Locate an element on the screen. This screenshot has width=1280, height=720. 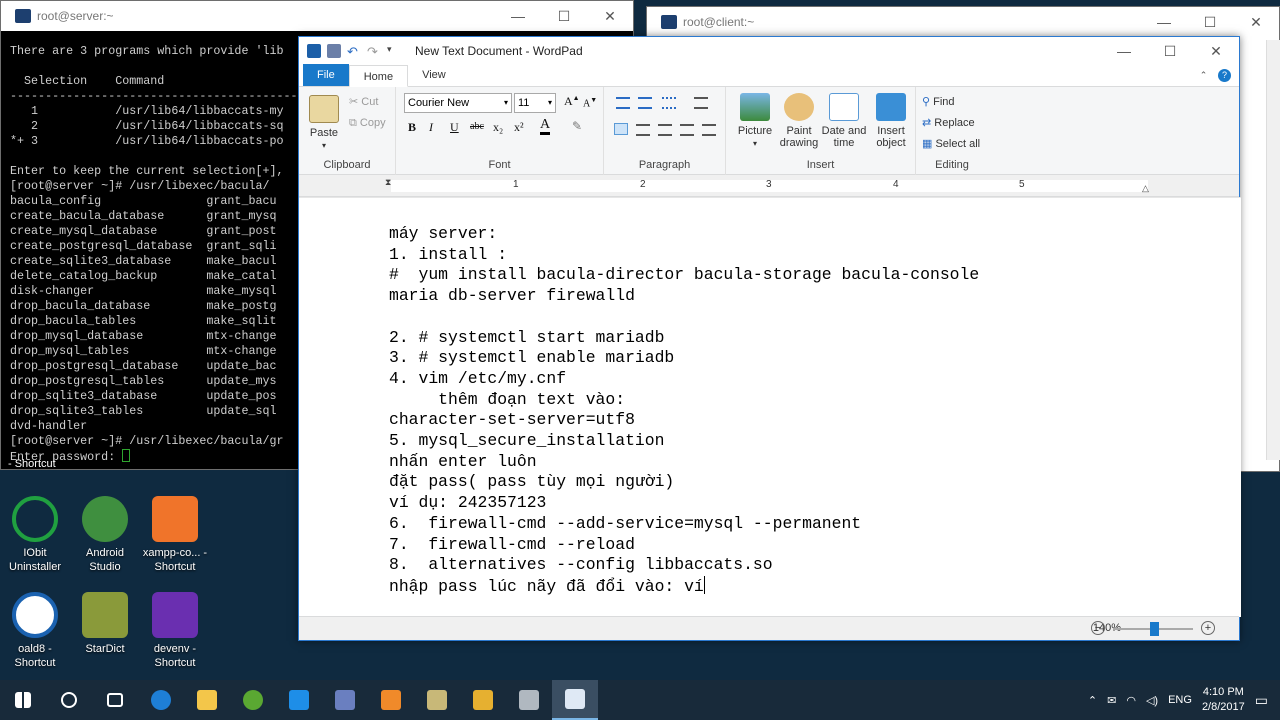
desktop-icon-xampp: xampp-co... - Shortcut is located at coordinates (175, 535).